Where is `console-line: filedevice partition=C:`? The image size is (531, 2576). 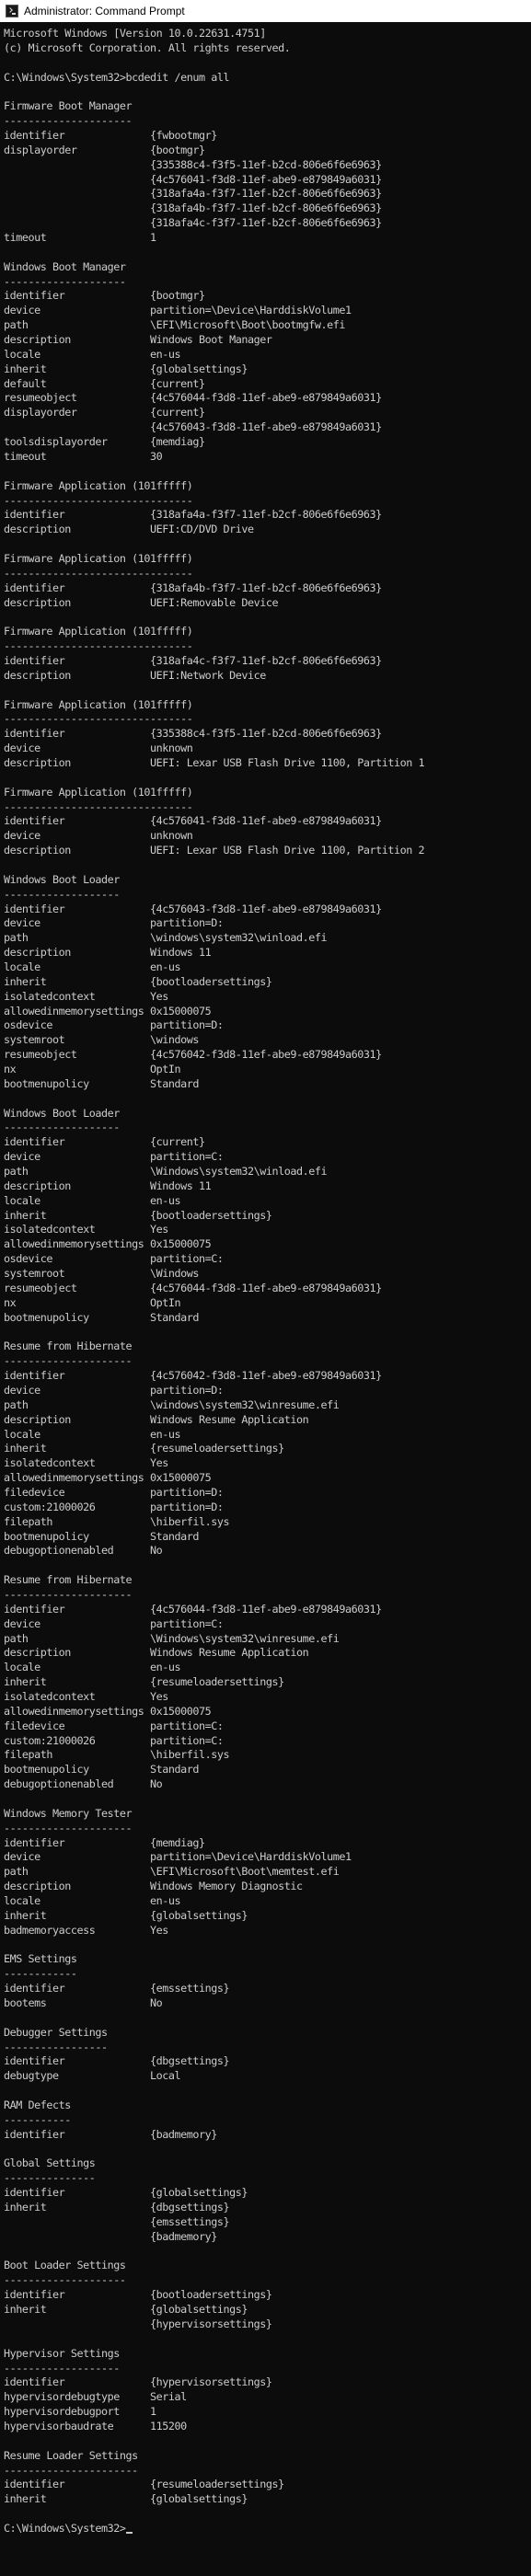 console-line: filedevice partition=C: is located at coordinates (114, 1725).